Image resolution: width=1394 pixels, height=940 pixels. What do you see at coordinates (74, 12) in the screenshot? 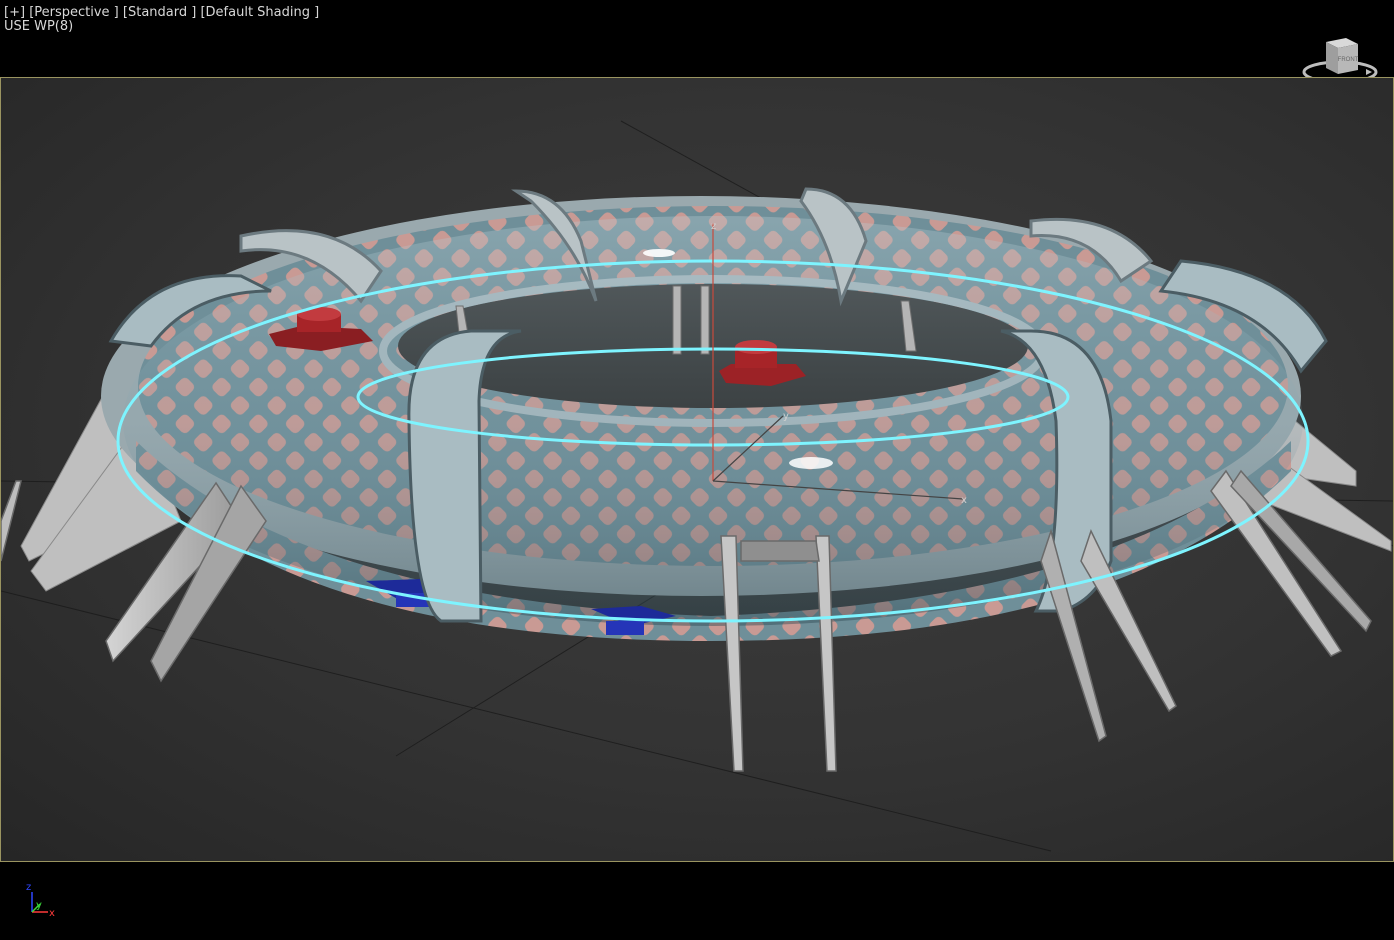
I see `viewport-point-of-view-menu: [Perspective ]` at bounding box center [74, 12].